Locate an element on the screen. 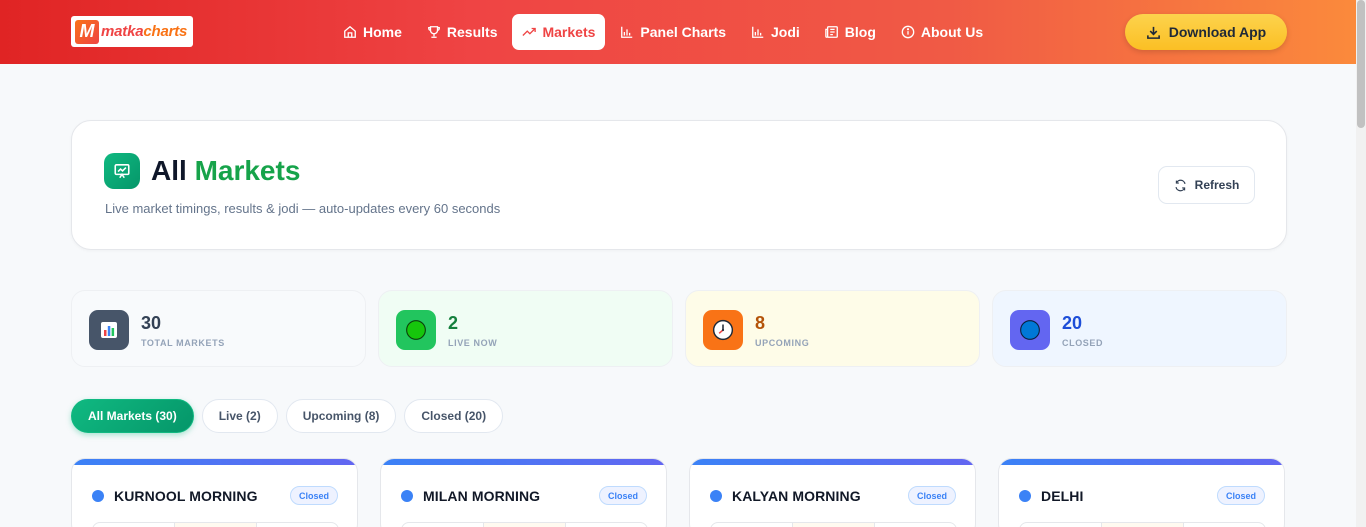 This screenshot has width=1366, height=527. stat-value: 30 is located at coordinates (151, 323).